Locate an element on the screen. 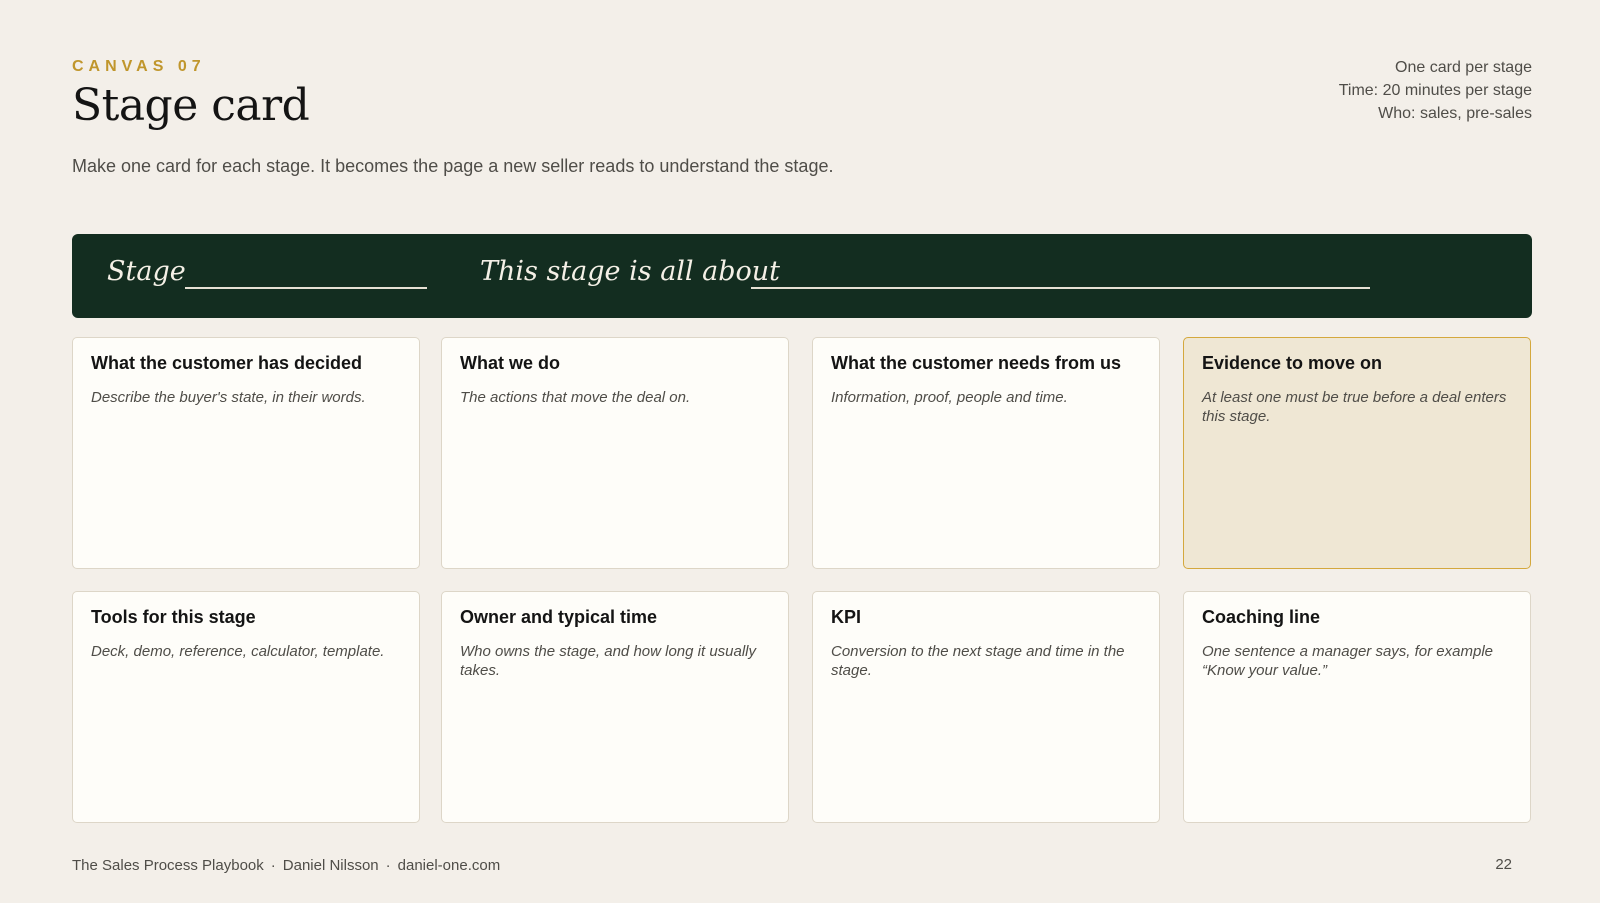 Image resolution: width=1600 pixels, height=903 pixels. card-description: The actions that move the deal on. is located at coordinates (575, 397).